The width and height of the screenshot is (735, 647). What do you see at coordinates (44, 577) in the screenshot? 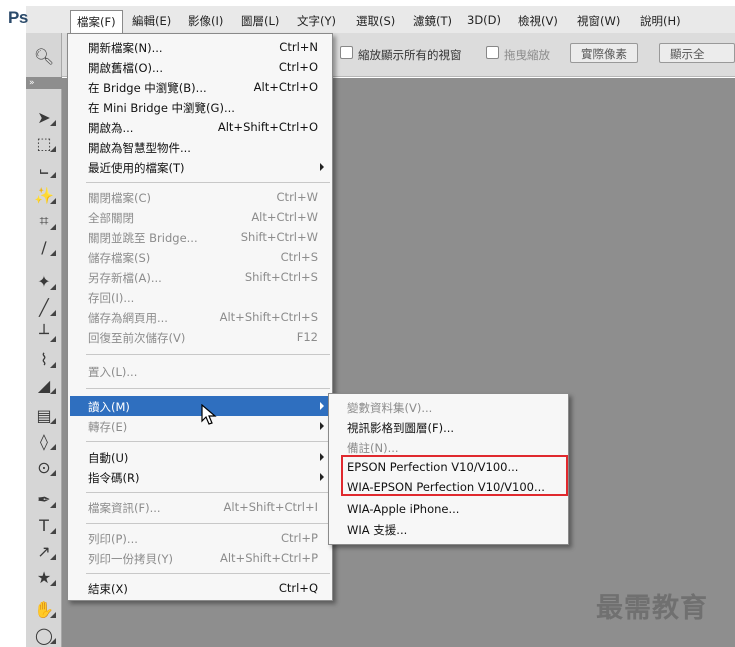
I see `shape-tool-icon: ★` at bounding box center [44, 577].